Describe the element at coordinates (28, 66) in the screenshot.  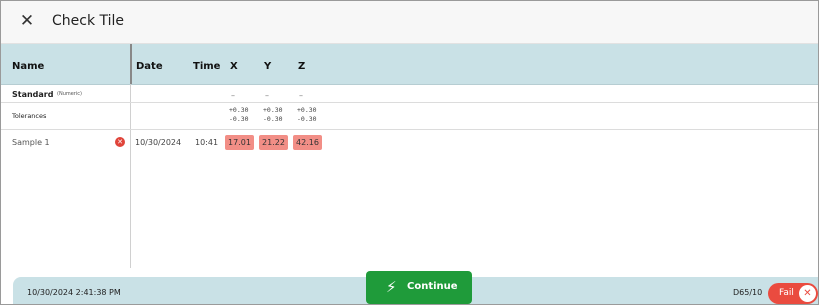
I see `header-name: Name` at that location.